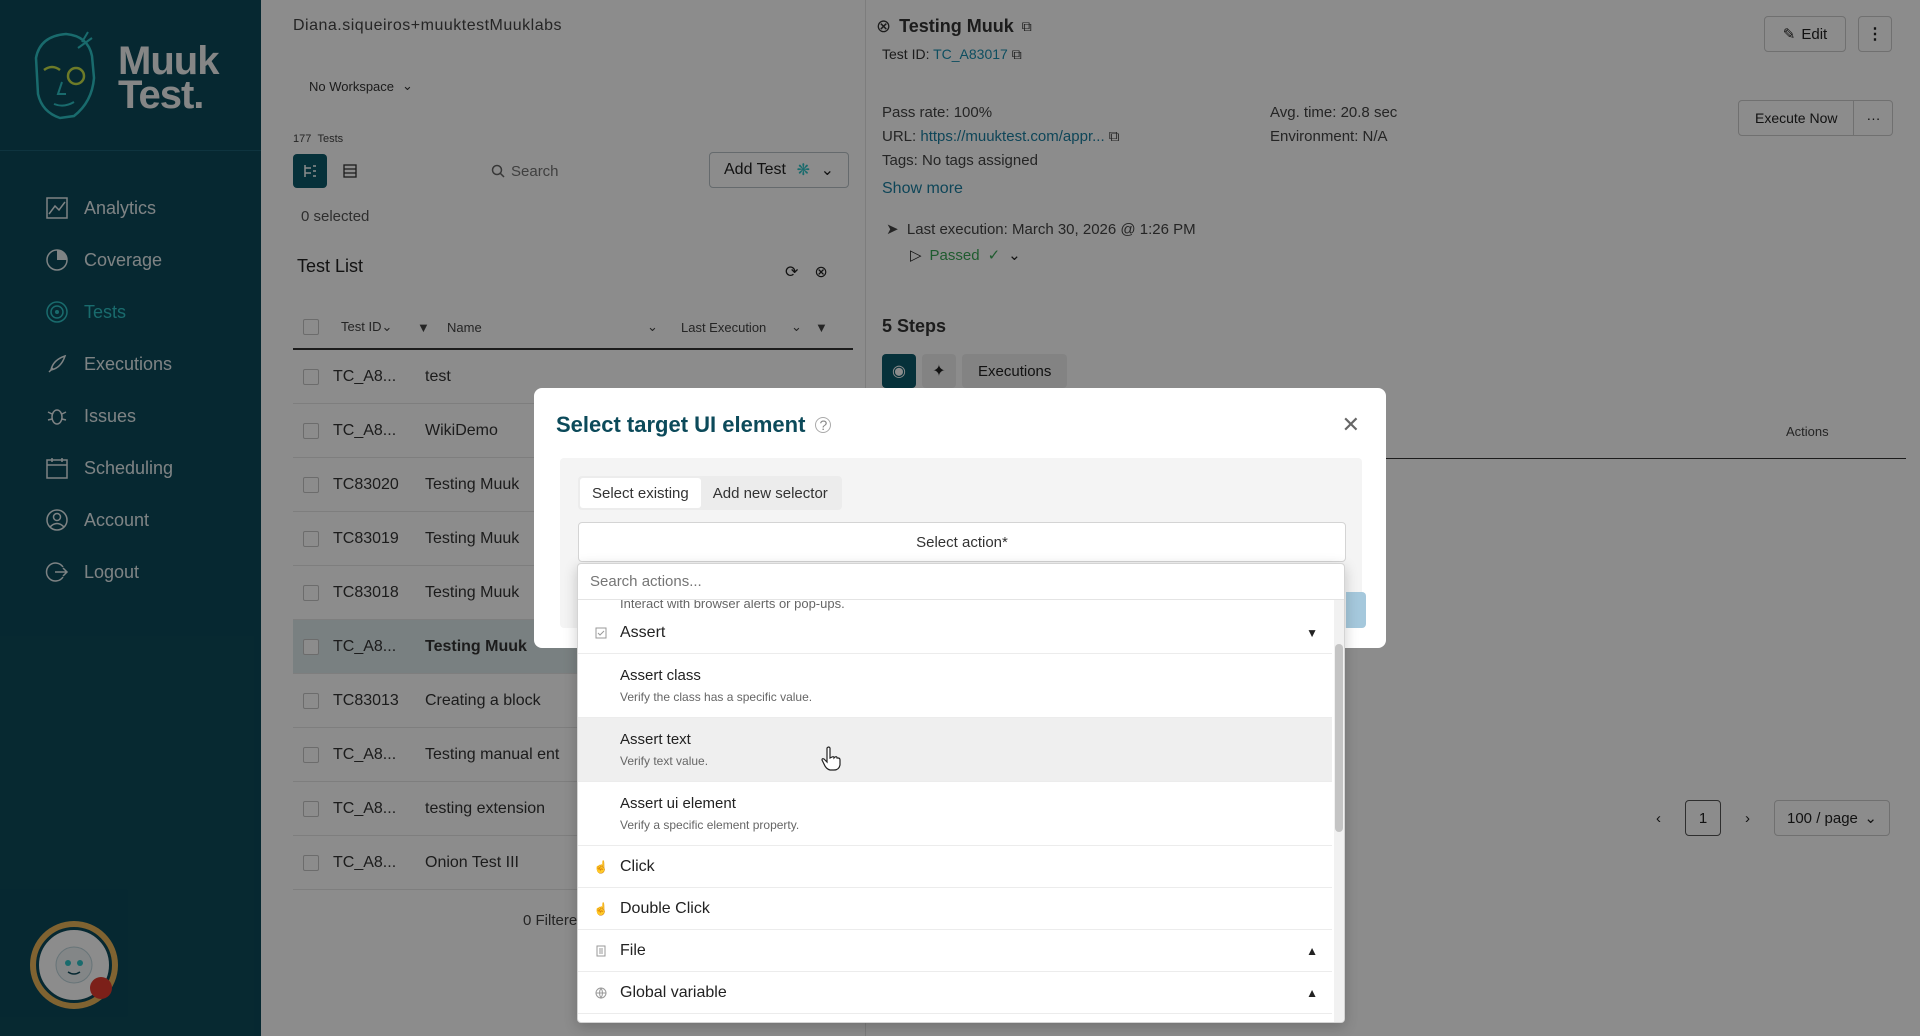  What do you see at coordinates (710, 825) in the screenshot?
I see `option-description: Verify a specific element property.` at bounding box center [710, 825].